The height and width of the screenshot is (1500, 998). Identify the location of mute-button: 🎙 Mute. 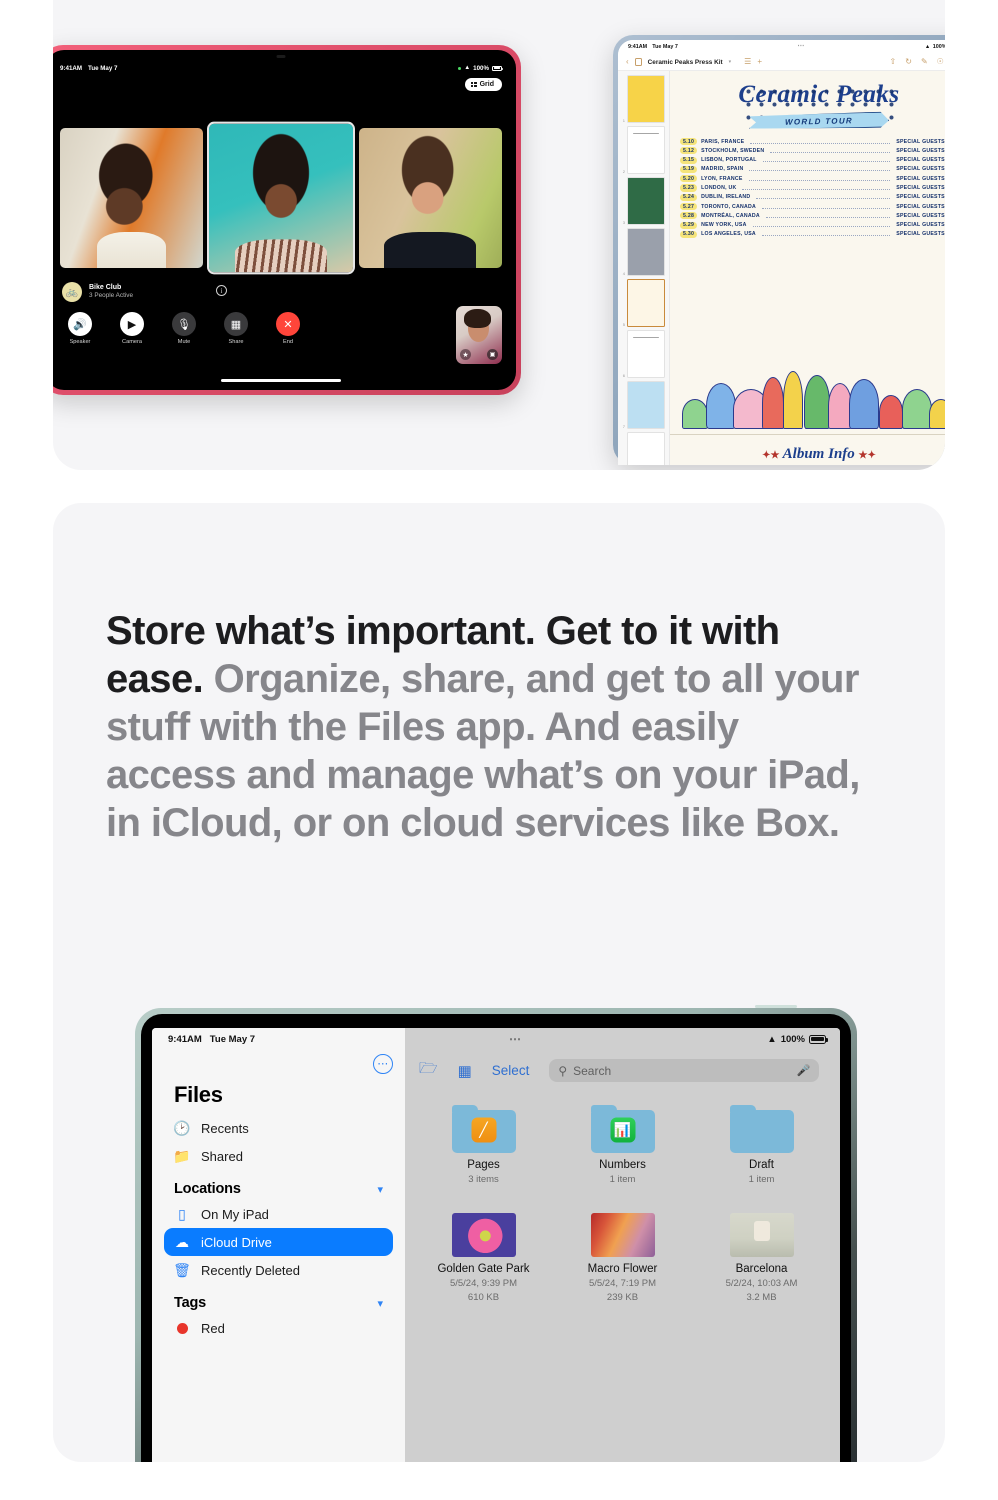
(184, 328).